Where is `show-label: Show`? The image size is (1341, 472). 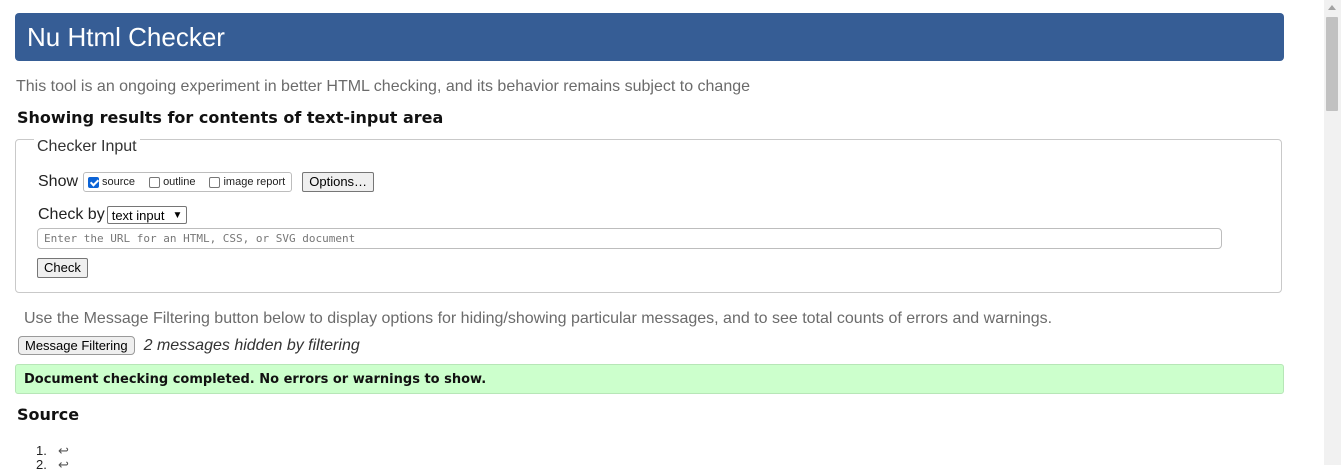
show-label: Show is located at coordinates (58, 181).